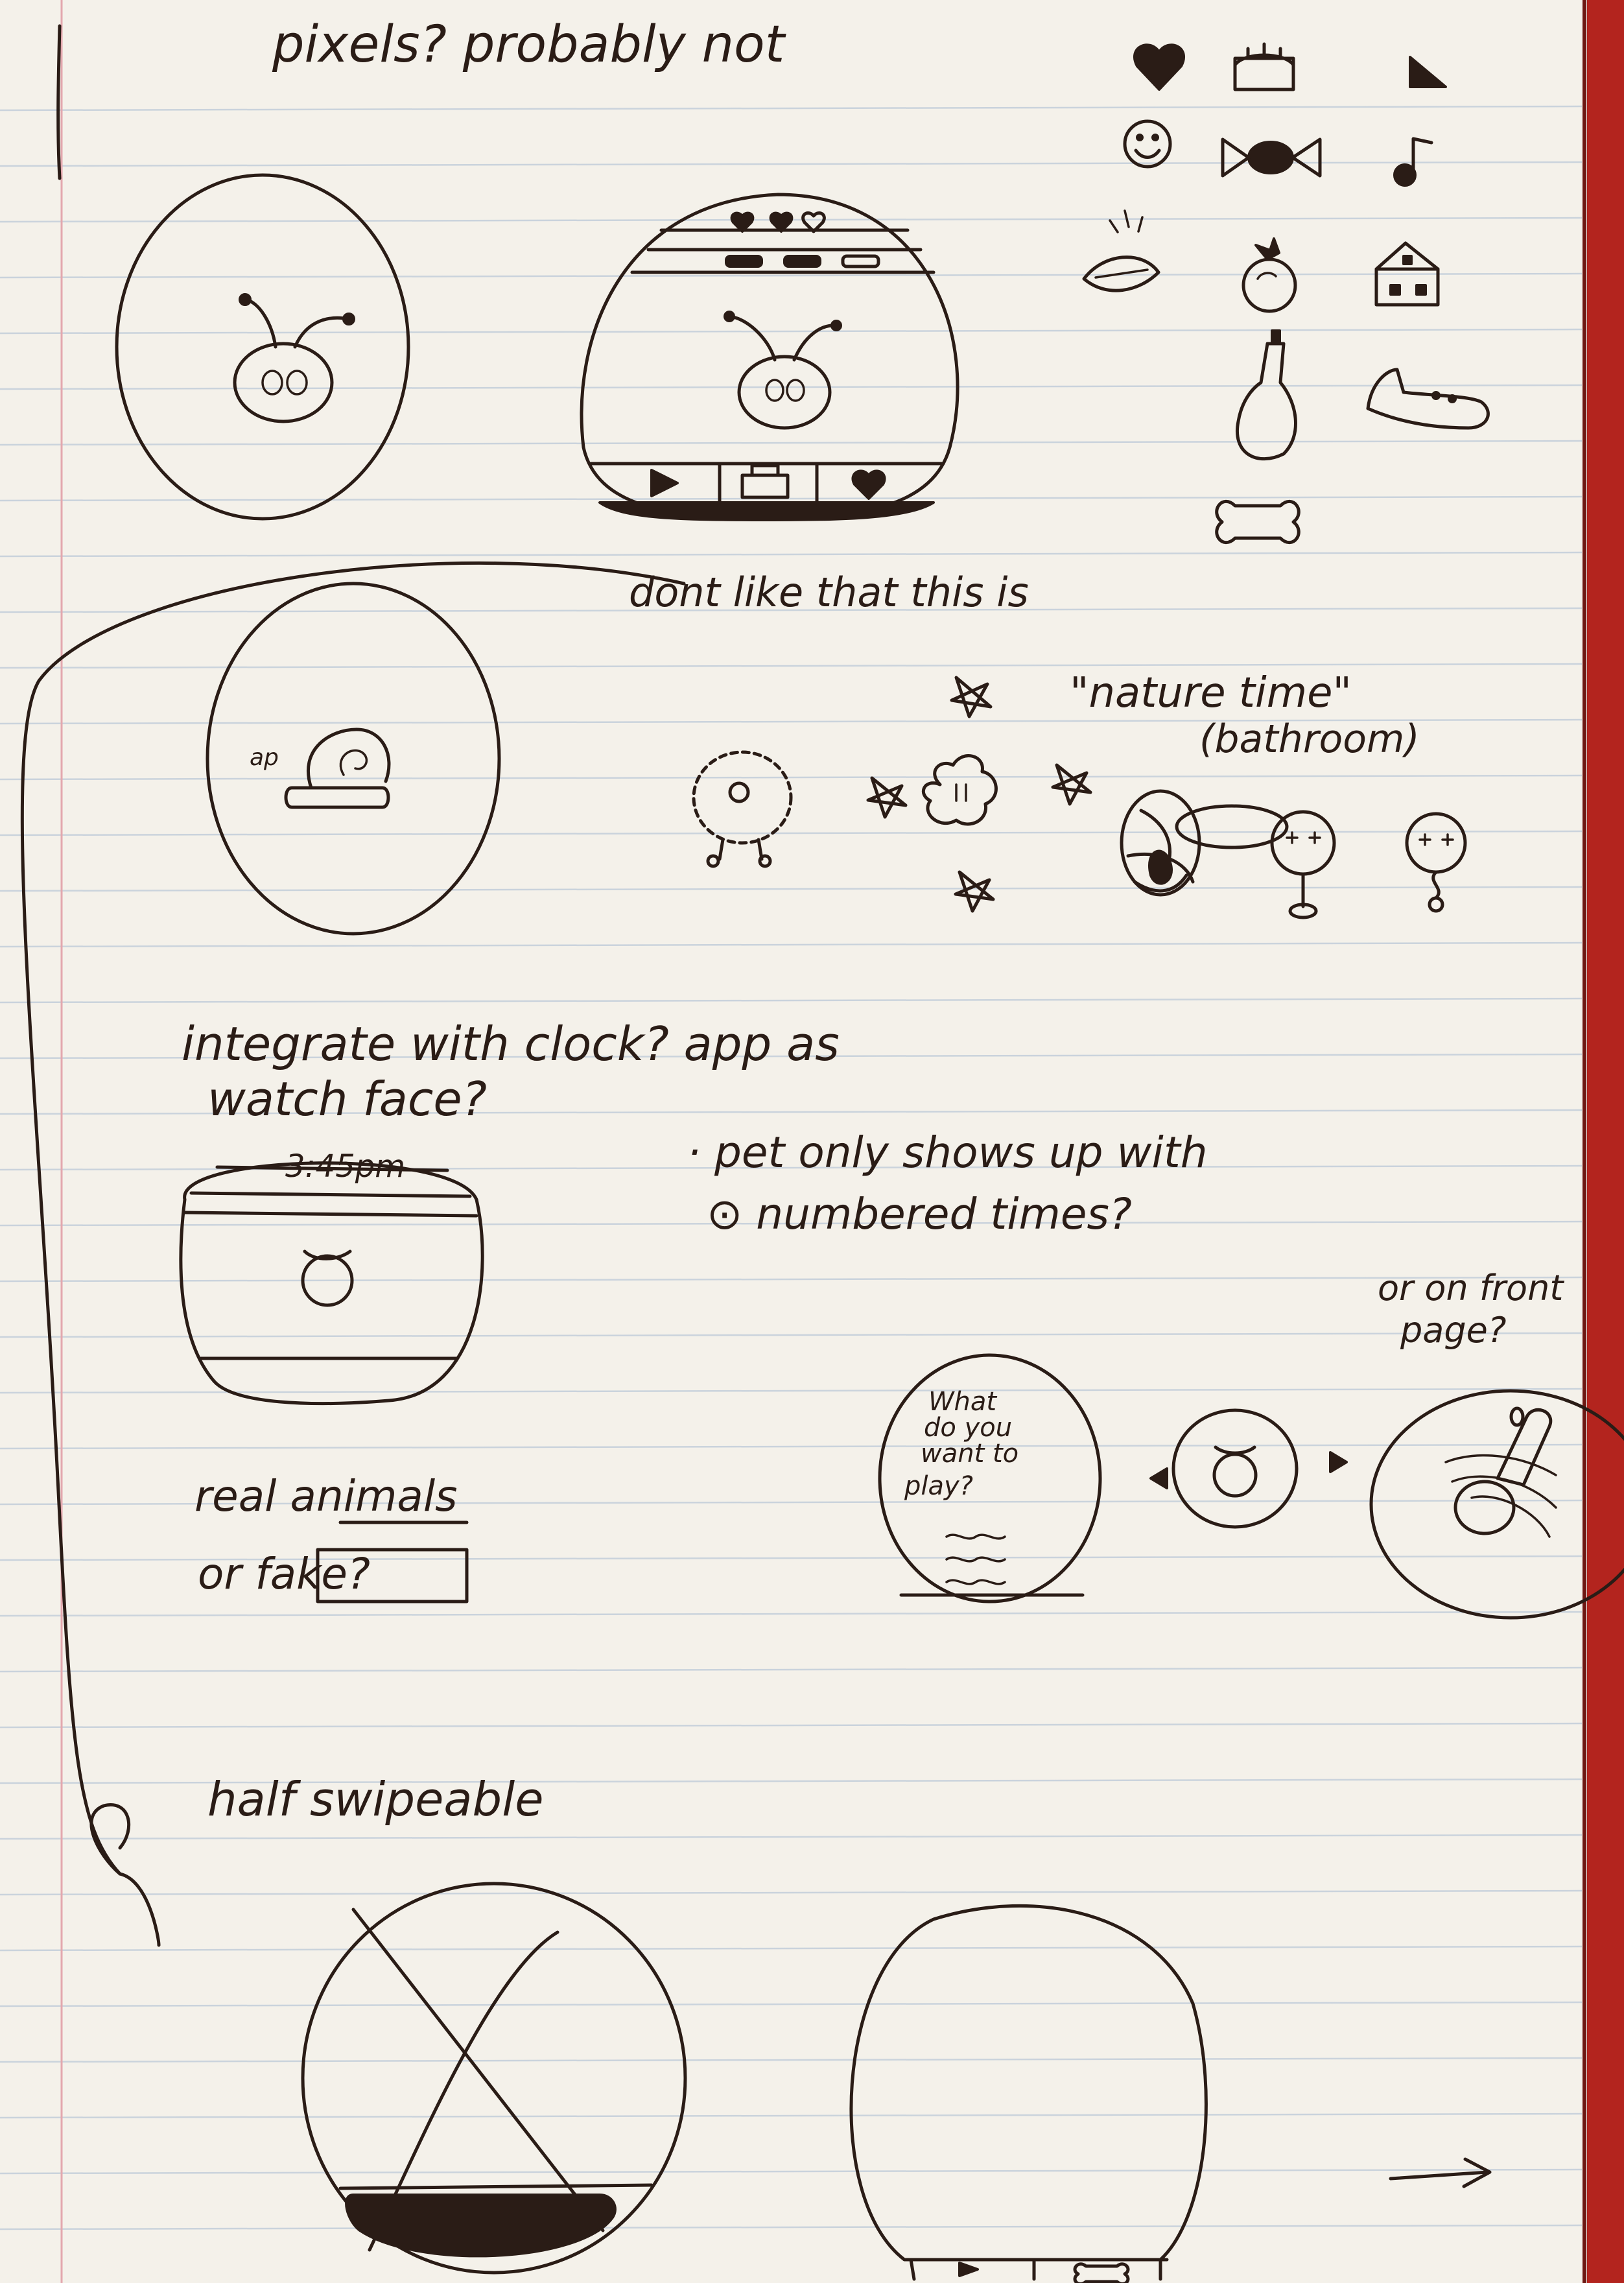 Image resolution: width=1624 pixels, height=2283 pixels. What do you see at coordinates (970, 1454) in the screenshot?
I see `play-line-3: want to` at bounding box center [970, 1454].